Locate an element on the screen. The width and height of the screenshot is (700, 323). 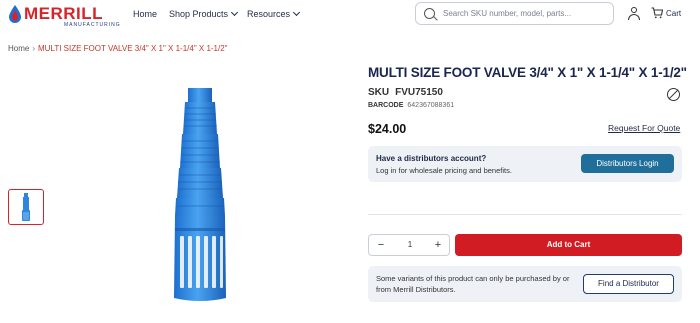
foot-valve-thumbnail-image is located at coordinates (26, 207).